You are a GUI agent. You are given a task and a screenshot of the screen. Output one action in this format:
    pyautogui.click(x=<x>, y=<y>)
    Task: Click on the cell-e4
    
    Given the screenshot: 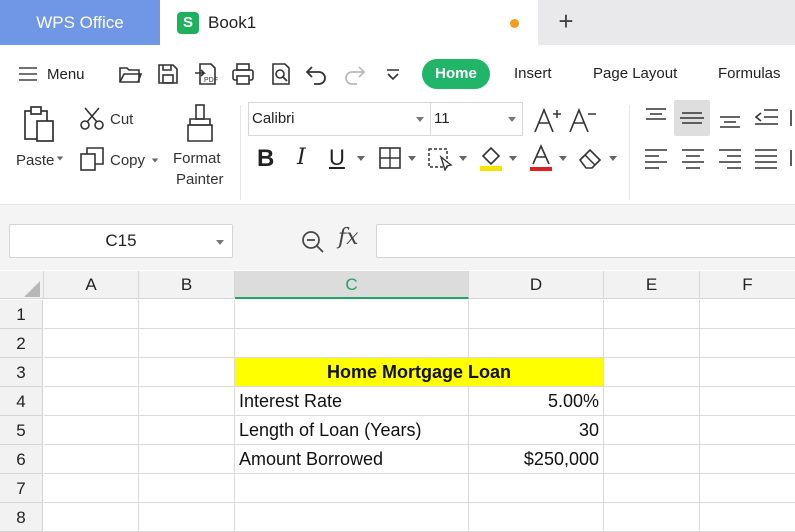 What is the action you would take?
    pyautogui.click(x=652, y=401)
    